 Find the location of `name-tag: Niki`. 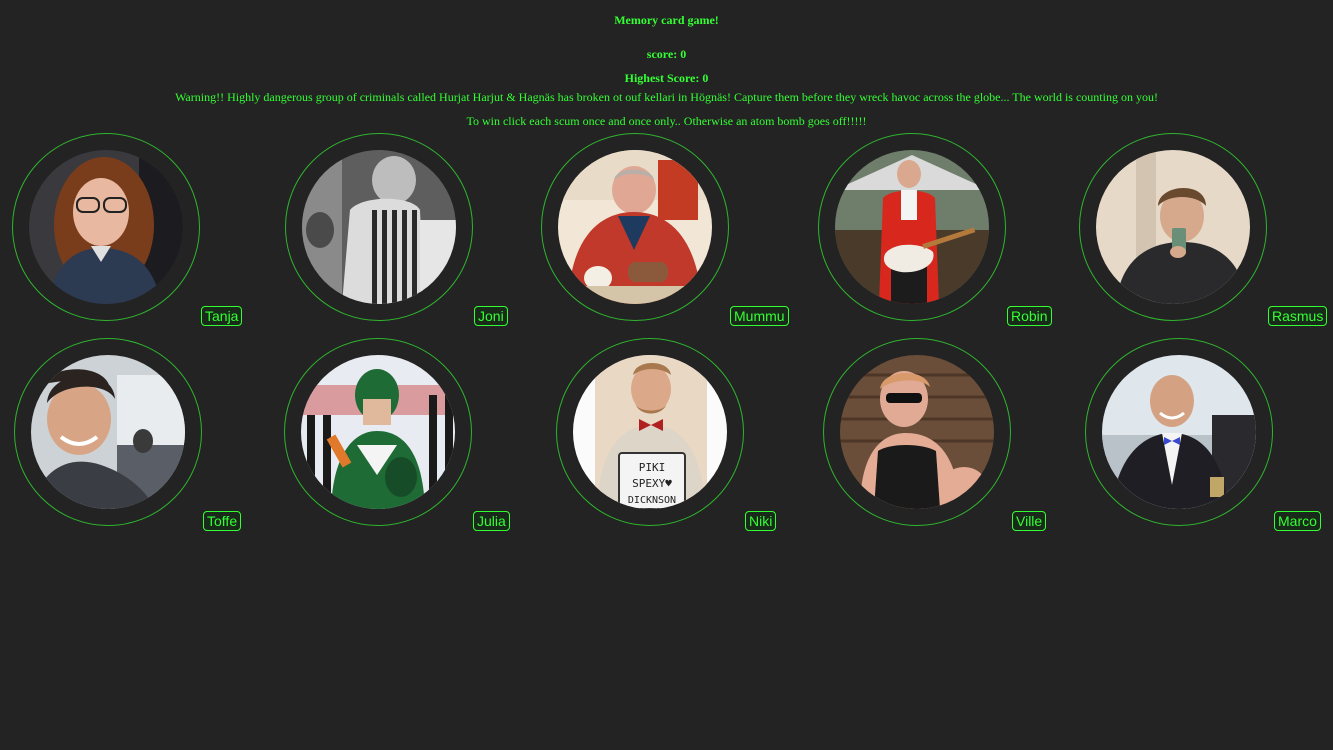

name-tag: Niki is located at coordinates (761, 521).